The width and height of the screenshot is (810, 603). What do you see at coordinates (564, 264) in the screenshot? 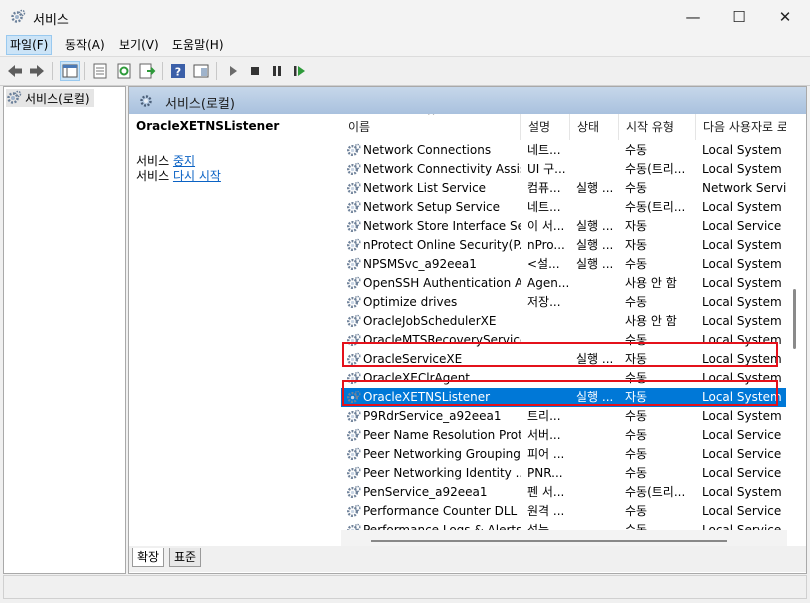
I see `table-row: NPSMSvc_a92eea1 <설... 실행 ... 수동 Local System` at bounding box center [564, 264].